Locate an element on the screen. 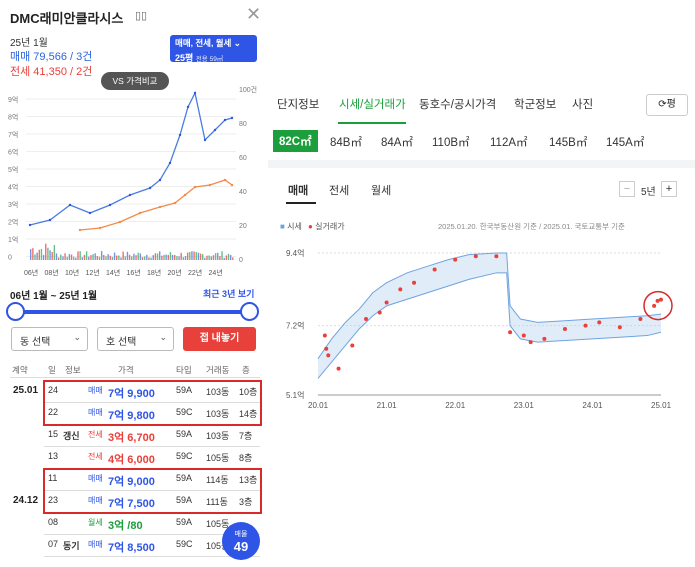  x-tick-label: 24년 is located at coordinates (216, 272).